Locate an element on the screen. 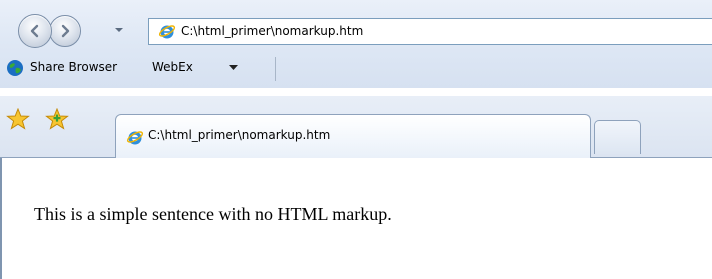 This screenshot has height=279, width=712. back-button is located at coordinates (35, 31).